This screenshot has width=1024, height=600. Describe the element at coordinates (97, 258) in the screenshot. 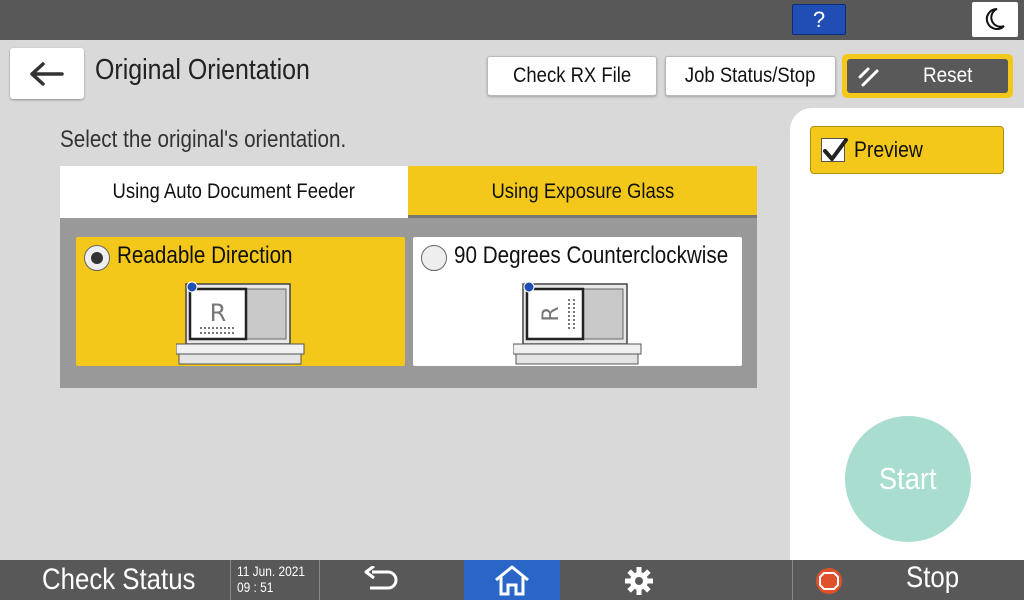

I see `radio-readable-direction` at that location.